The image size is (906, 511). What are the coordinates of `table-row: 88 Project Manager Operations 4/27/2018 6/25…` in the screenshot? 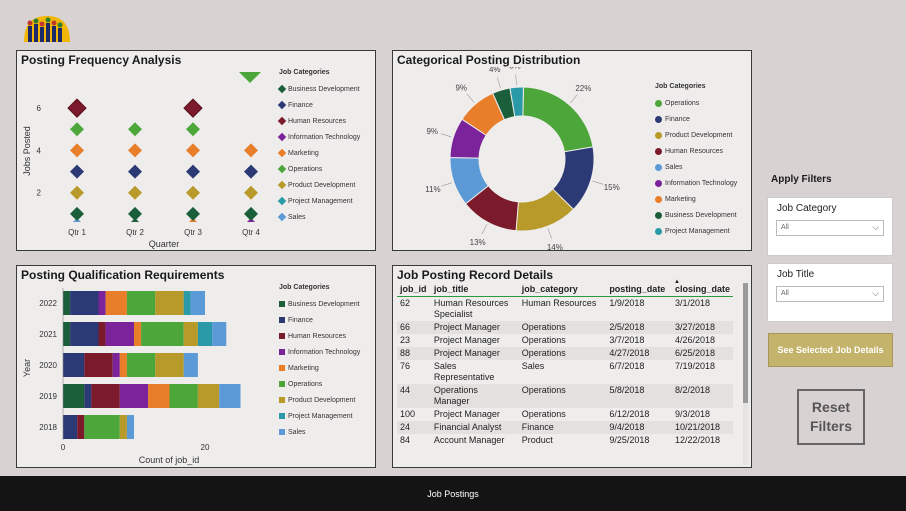 It's located at (565, 353).